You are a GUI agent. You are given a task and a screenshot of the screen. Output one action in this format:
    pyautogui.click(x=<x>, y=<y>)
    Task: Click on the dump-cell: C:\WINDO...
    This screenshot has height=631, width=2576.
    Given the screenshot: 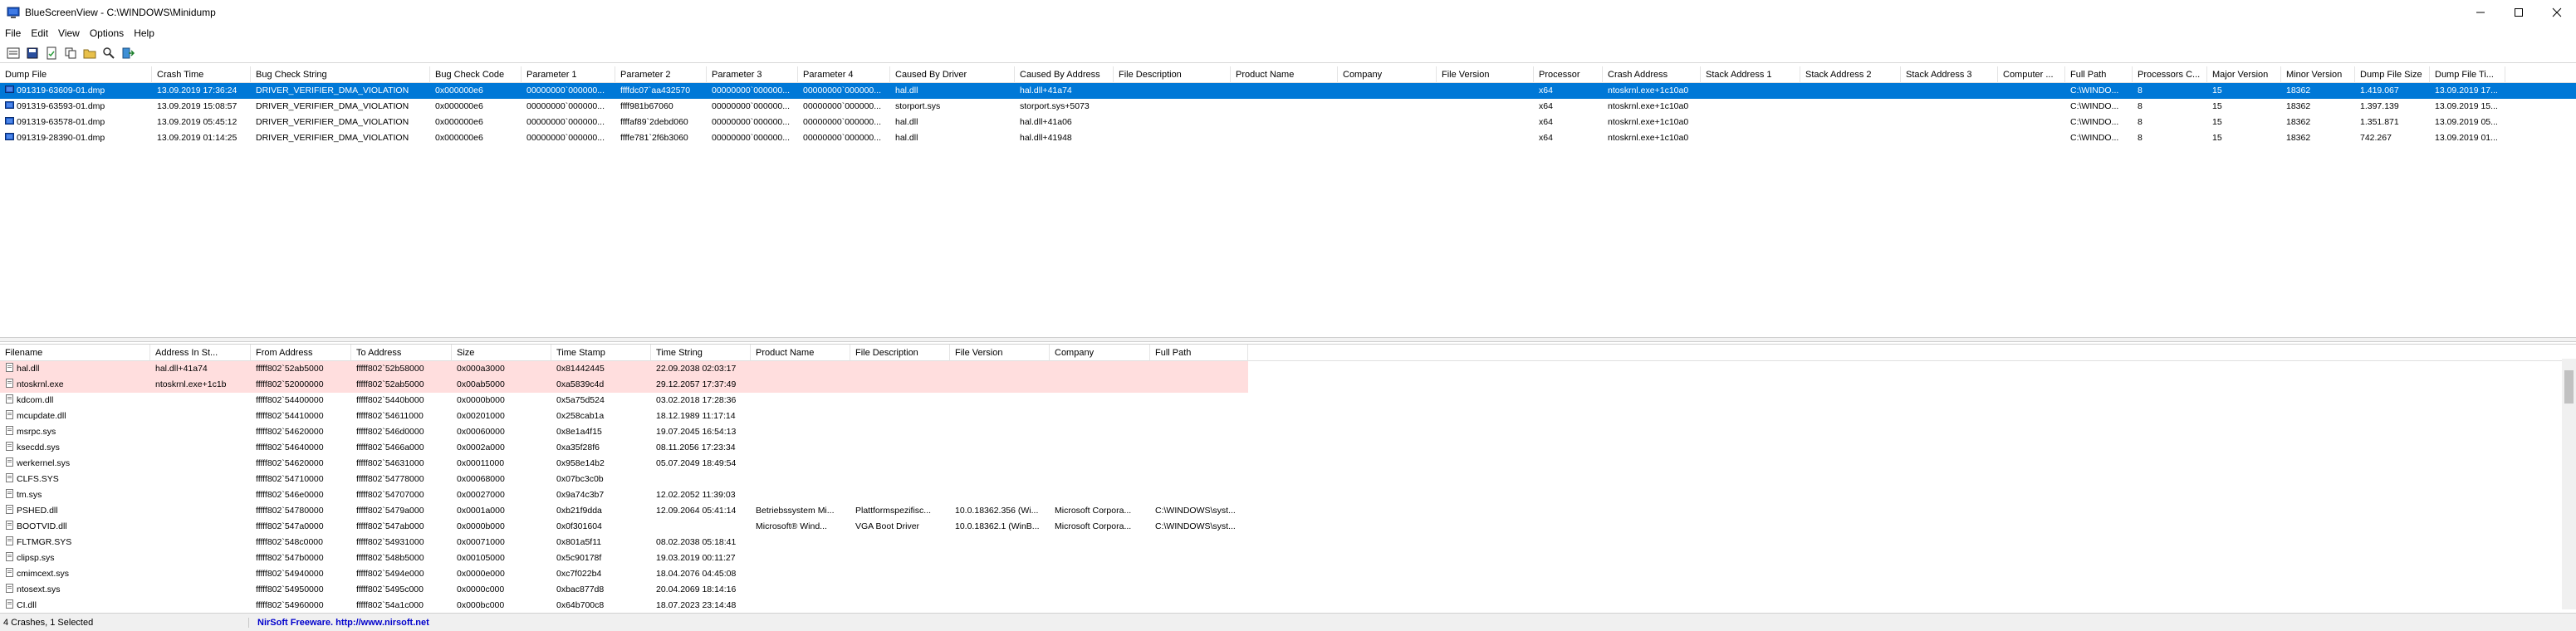 What is the action you would take?
    pyautogui.click(x=2095, y=90)
    